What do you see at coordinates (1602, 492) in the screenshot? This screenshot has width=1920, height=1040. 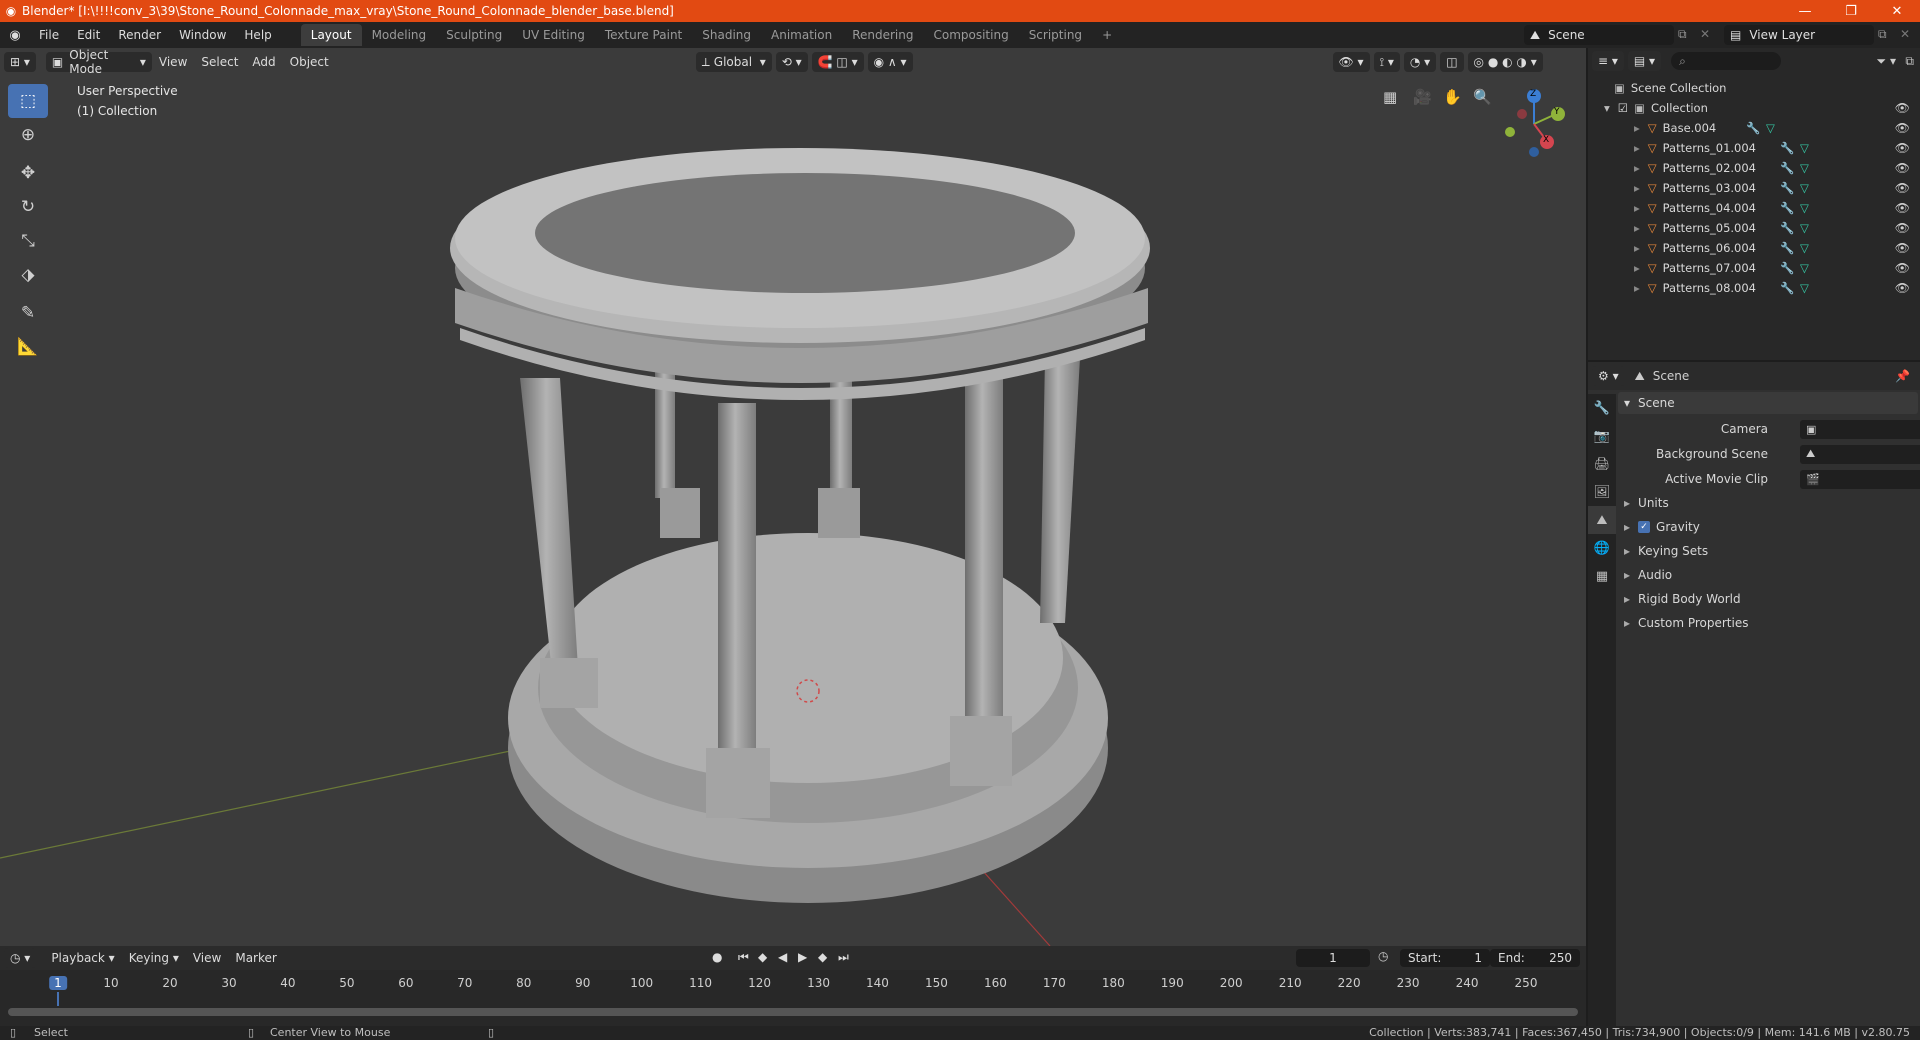 I see `view-layer-tab: 🖼` at bounding box center [1602, 492].